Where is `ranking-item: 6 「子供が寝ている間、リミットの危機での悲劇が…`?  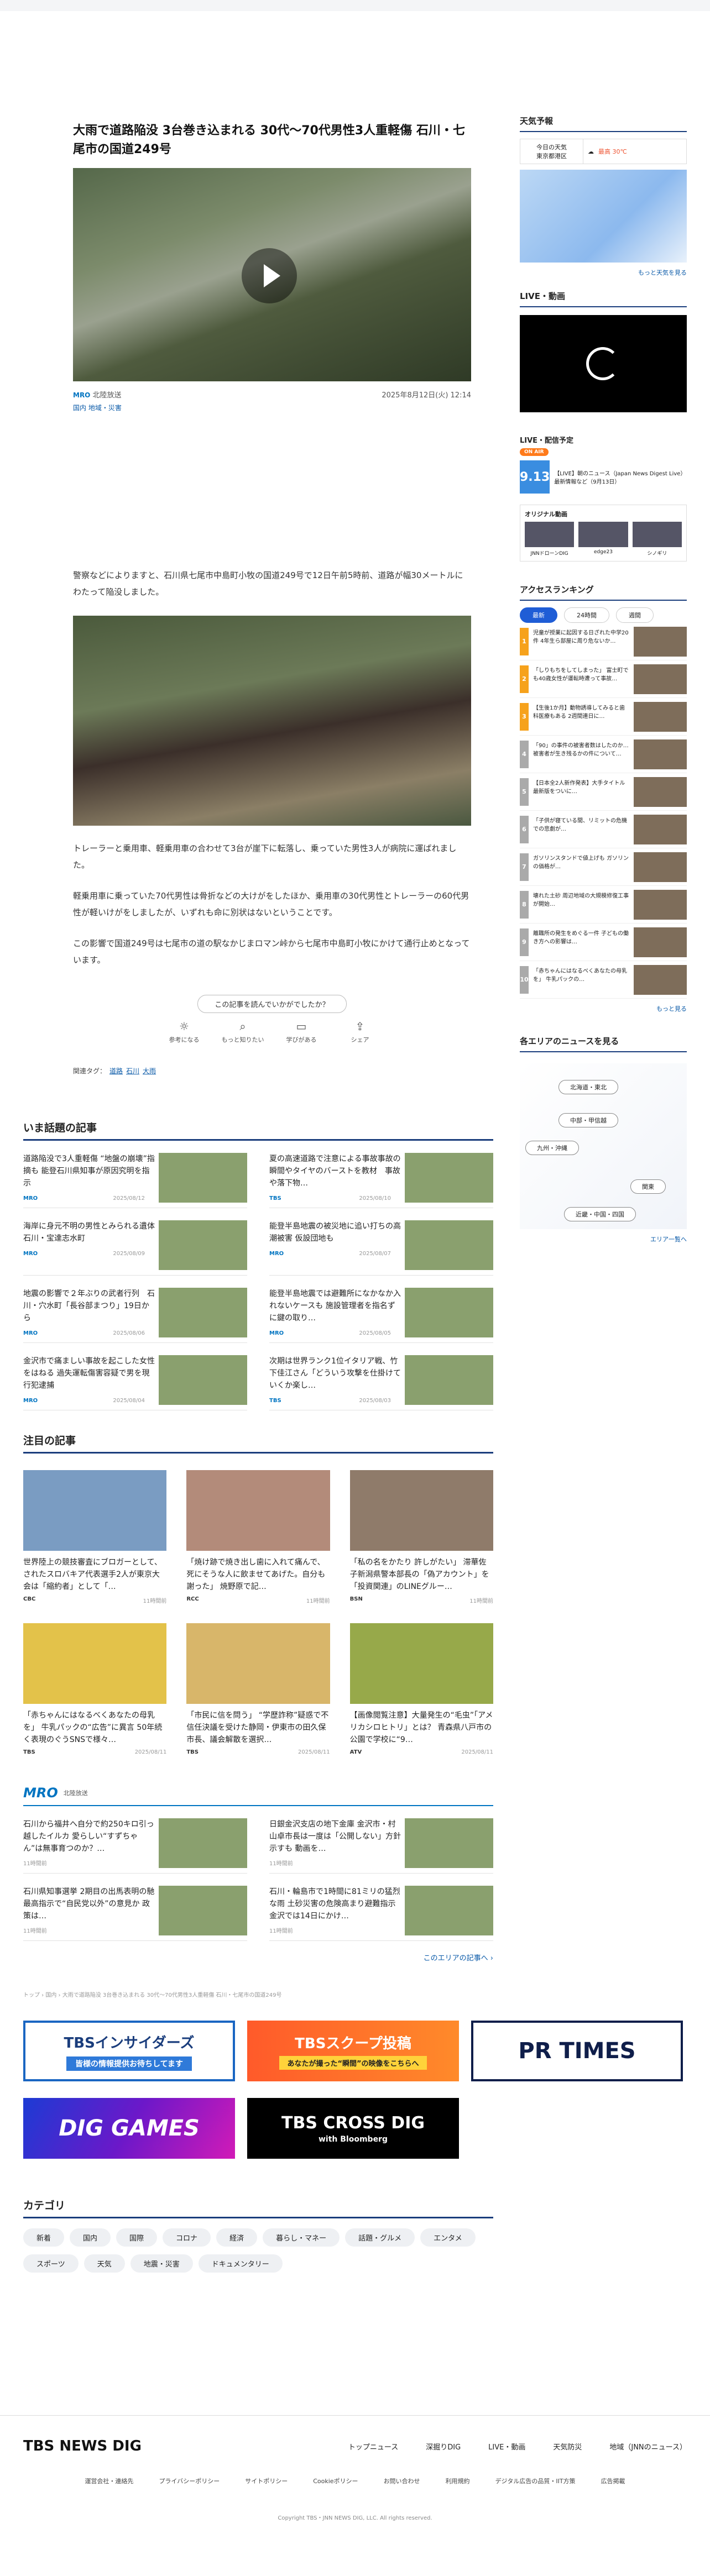
ranking-item: 6 「子供が寝ている間、リミットの危機での悲劇が… is located at coordinates (603, 829).